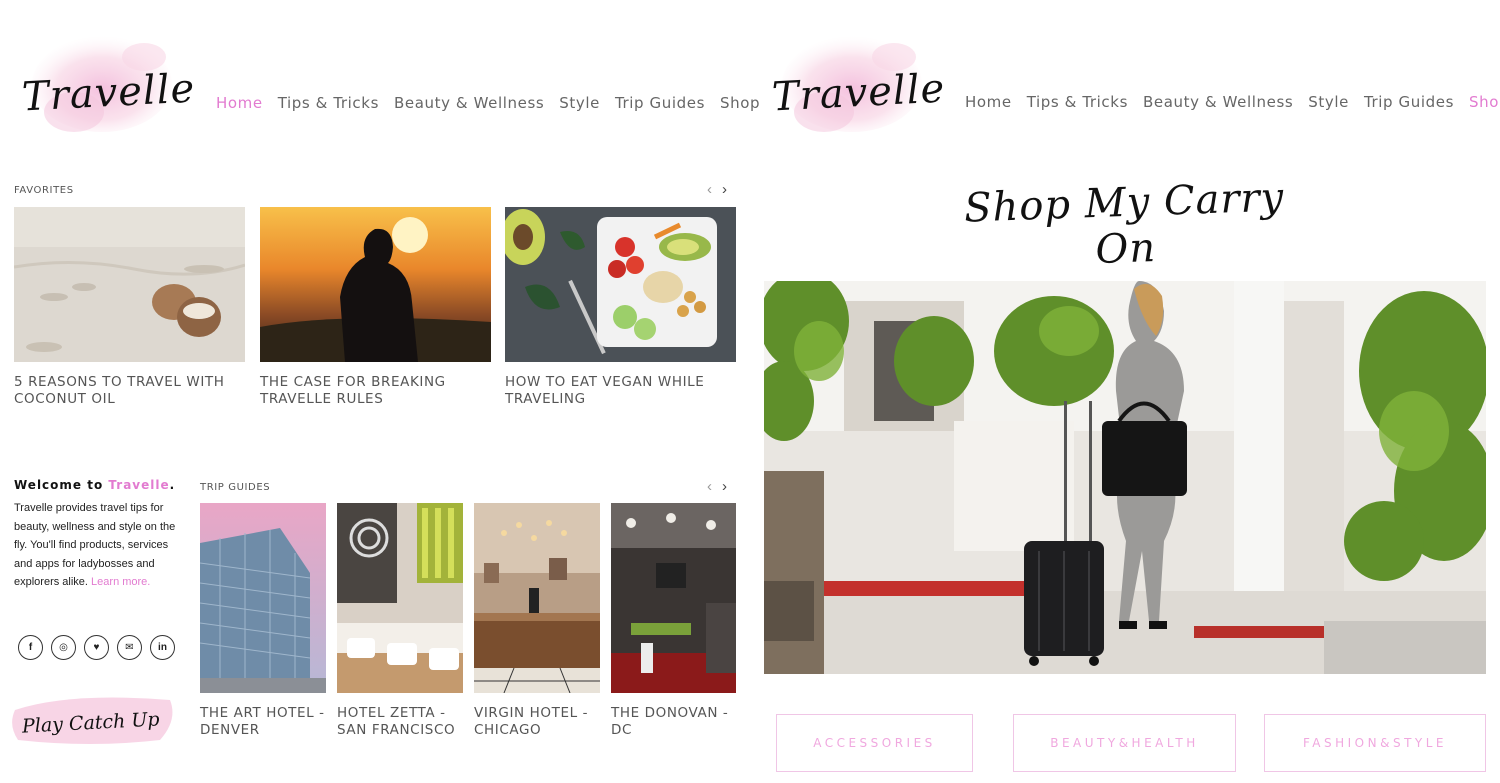  Describe the element at coordinates (162, 647) in the screenshot. I see `linkedin-icon: in` at that location.